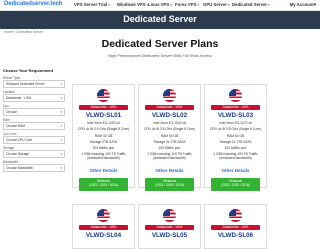 This screenshot has width=320, height=249. I want to click on cpu-model: Intel Xeon E3-1240 v6, so click(169, 123).